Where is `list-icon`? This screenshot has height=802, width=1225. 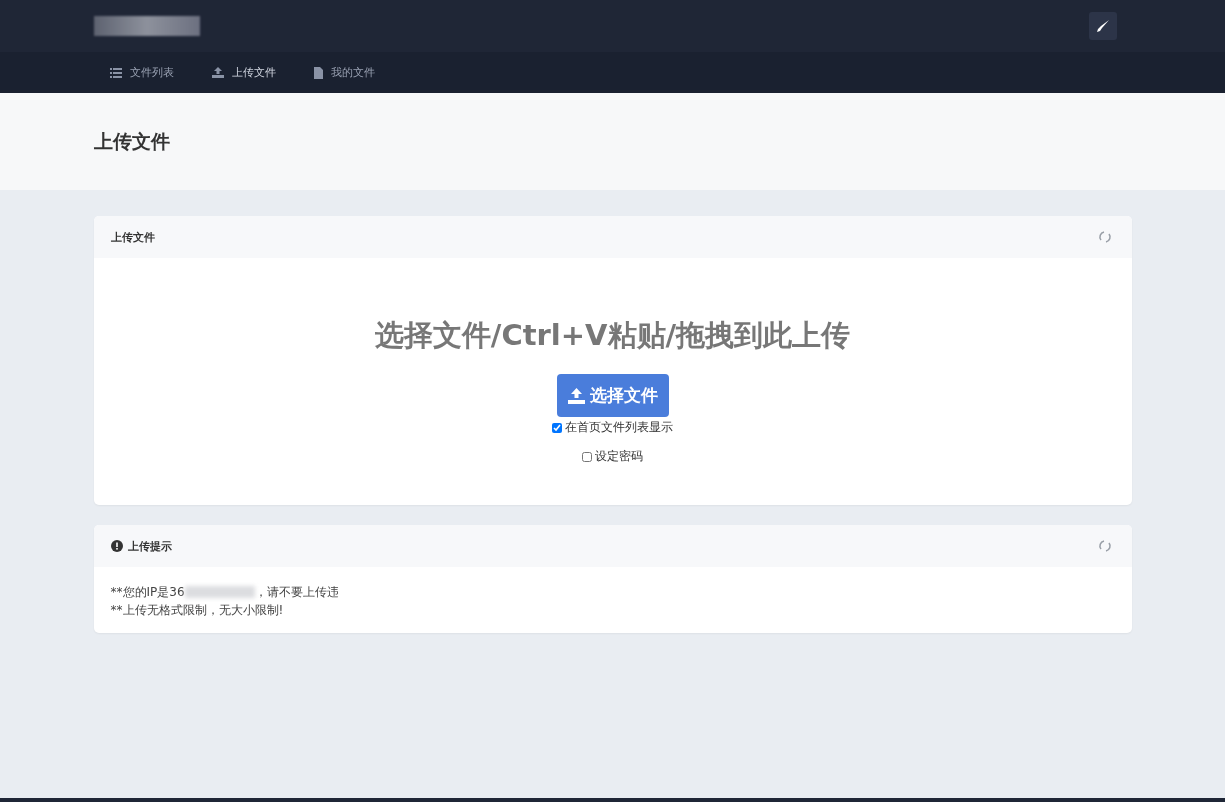 list-icon is located at coordinates (115, 72).